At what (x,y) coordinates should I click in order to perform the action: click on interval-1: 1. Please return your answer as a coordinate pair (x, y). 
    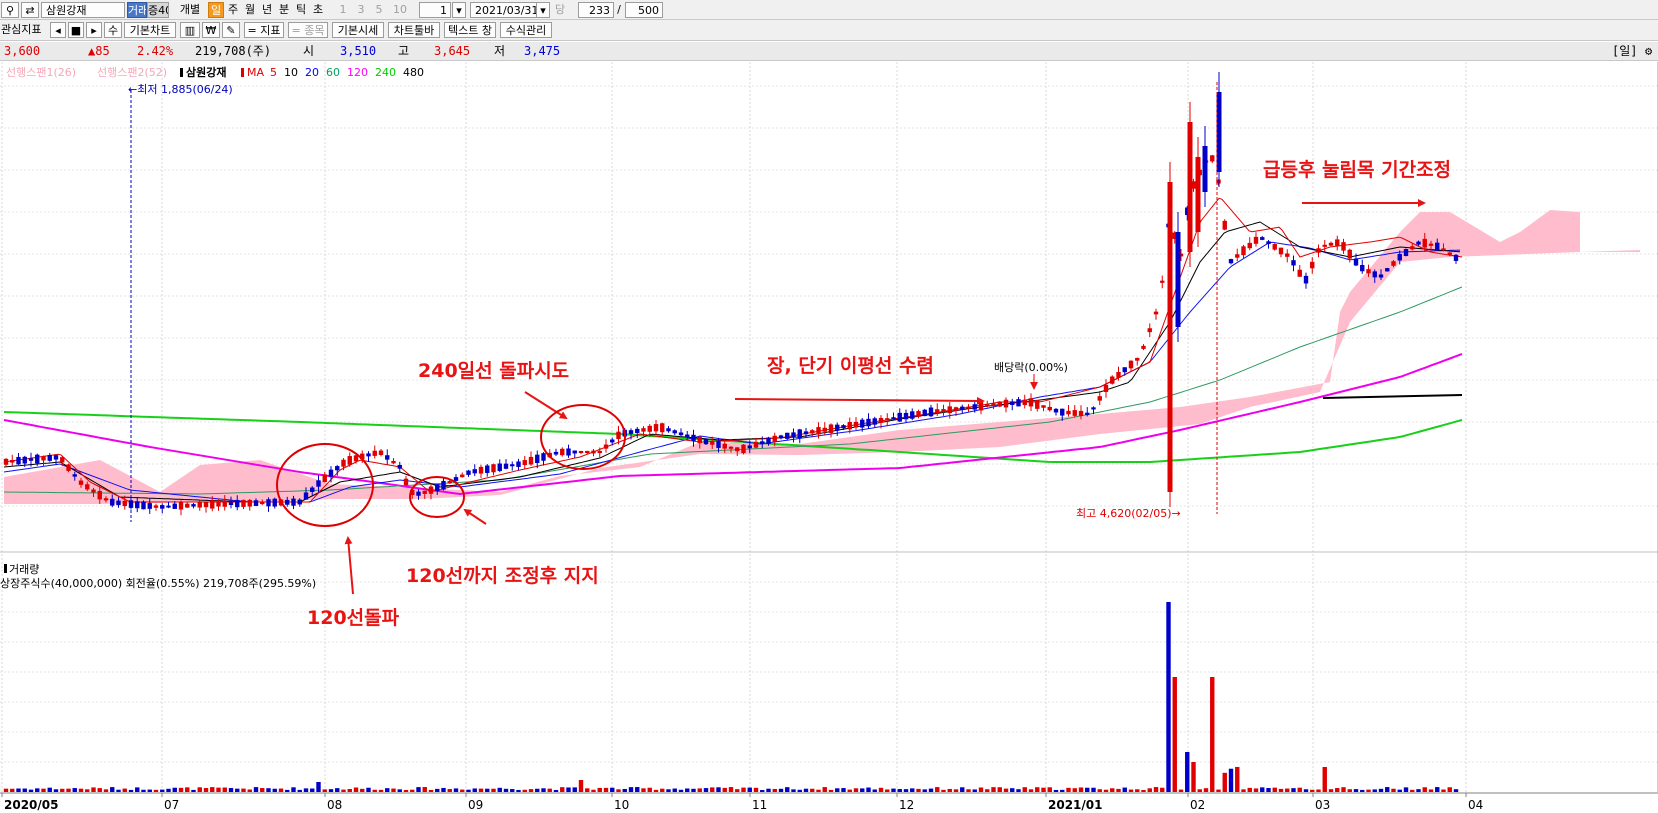
    Looking at the image, I should click on (343, 10).